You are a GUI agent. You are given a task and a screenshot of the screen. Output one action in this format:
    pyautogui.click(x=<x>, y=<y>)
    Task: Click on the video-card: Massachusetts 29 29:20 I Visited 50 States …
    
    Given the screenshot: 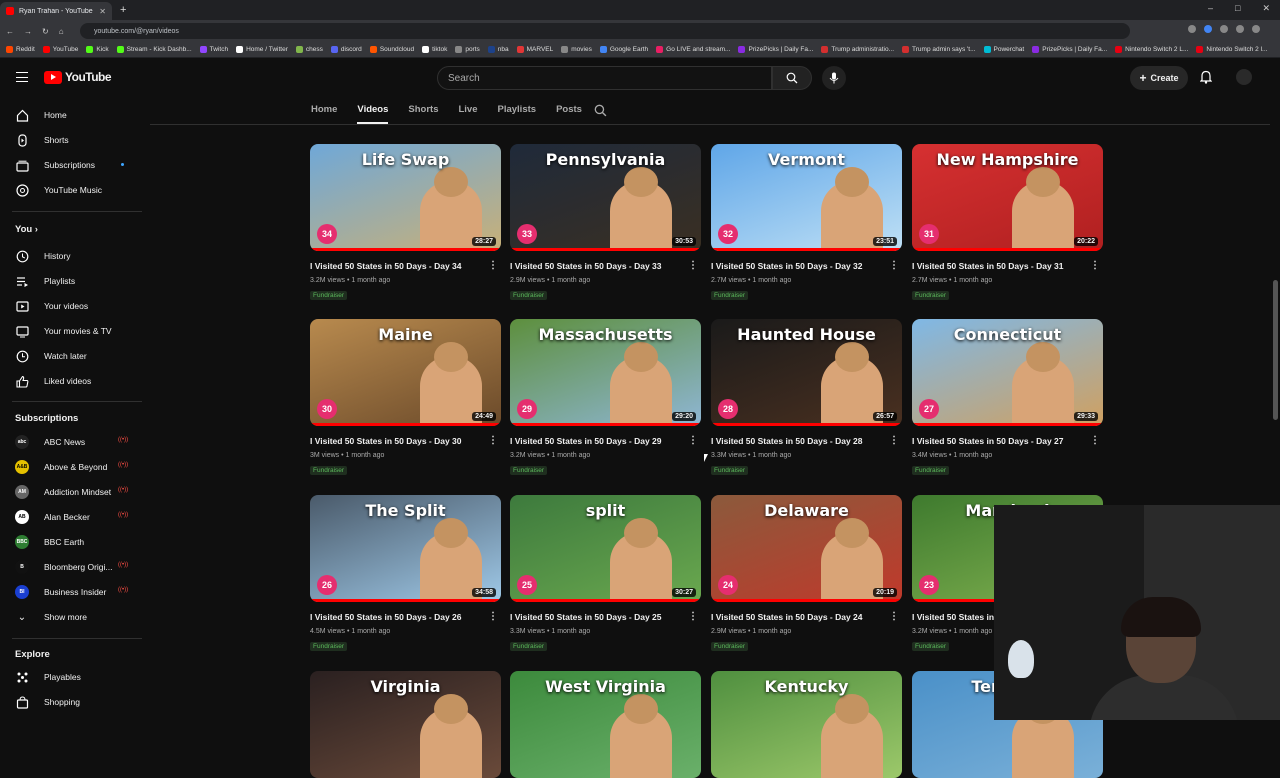 What is the action you would take?
    pyautogui.click(x=605, y=398)
    